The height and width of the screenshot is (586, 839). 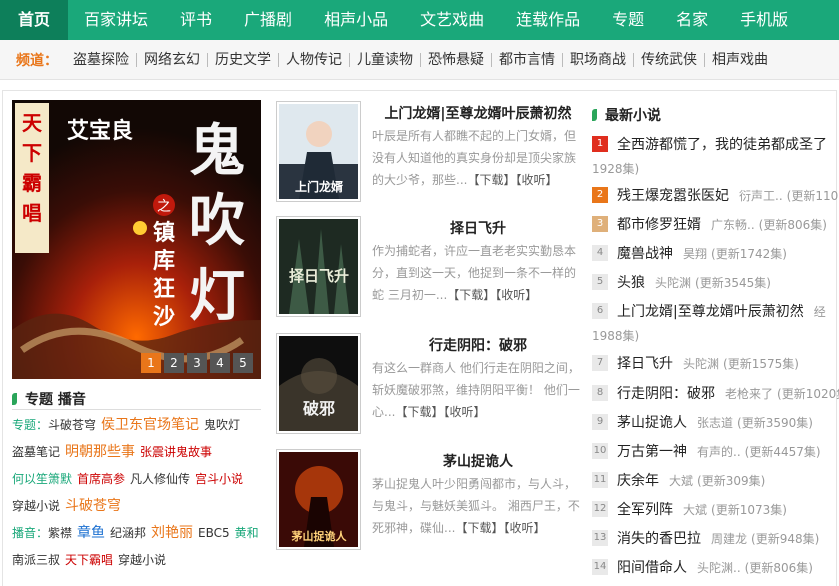 I want to click on banner-subtitle-char: 之, so click(x=164, y=207).